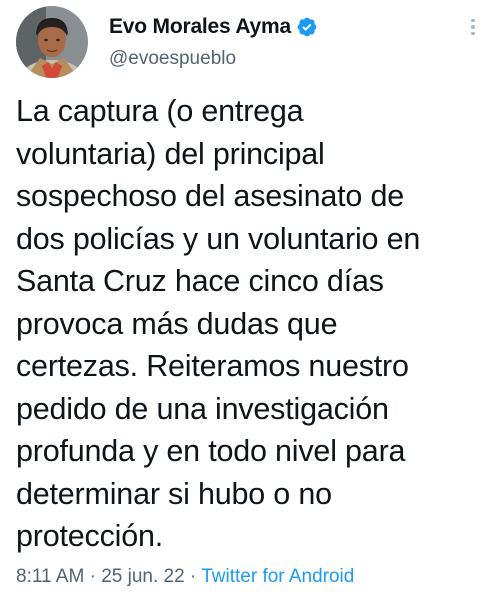 Image resolution: width=502 pixels, height=600 pixels. I want to click on tweet-time: 8:11 AM, so click(50, 576).